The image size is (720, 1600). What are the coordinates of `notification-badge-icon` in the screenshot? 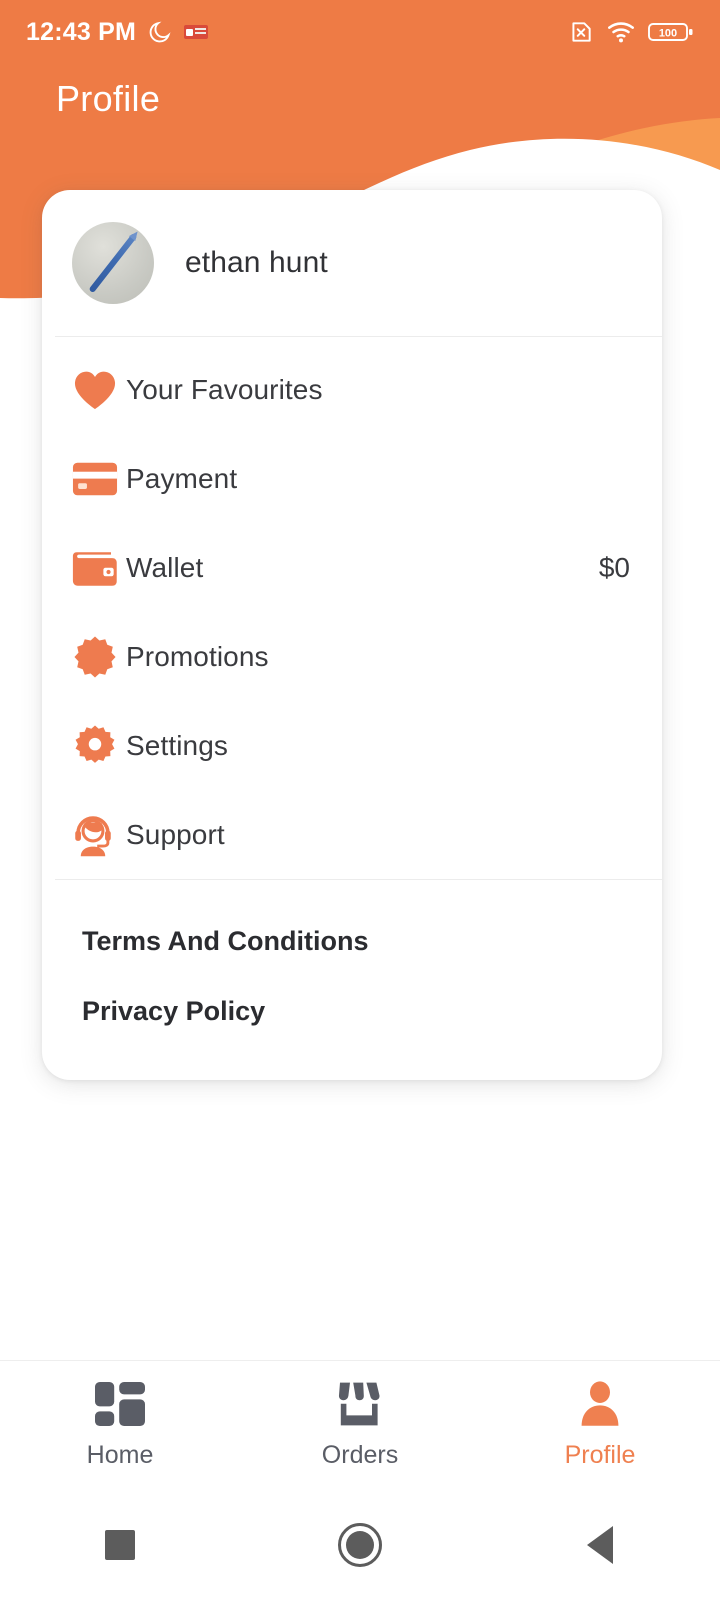 It's located at (196, 32).